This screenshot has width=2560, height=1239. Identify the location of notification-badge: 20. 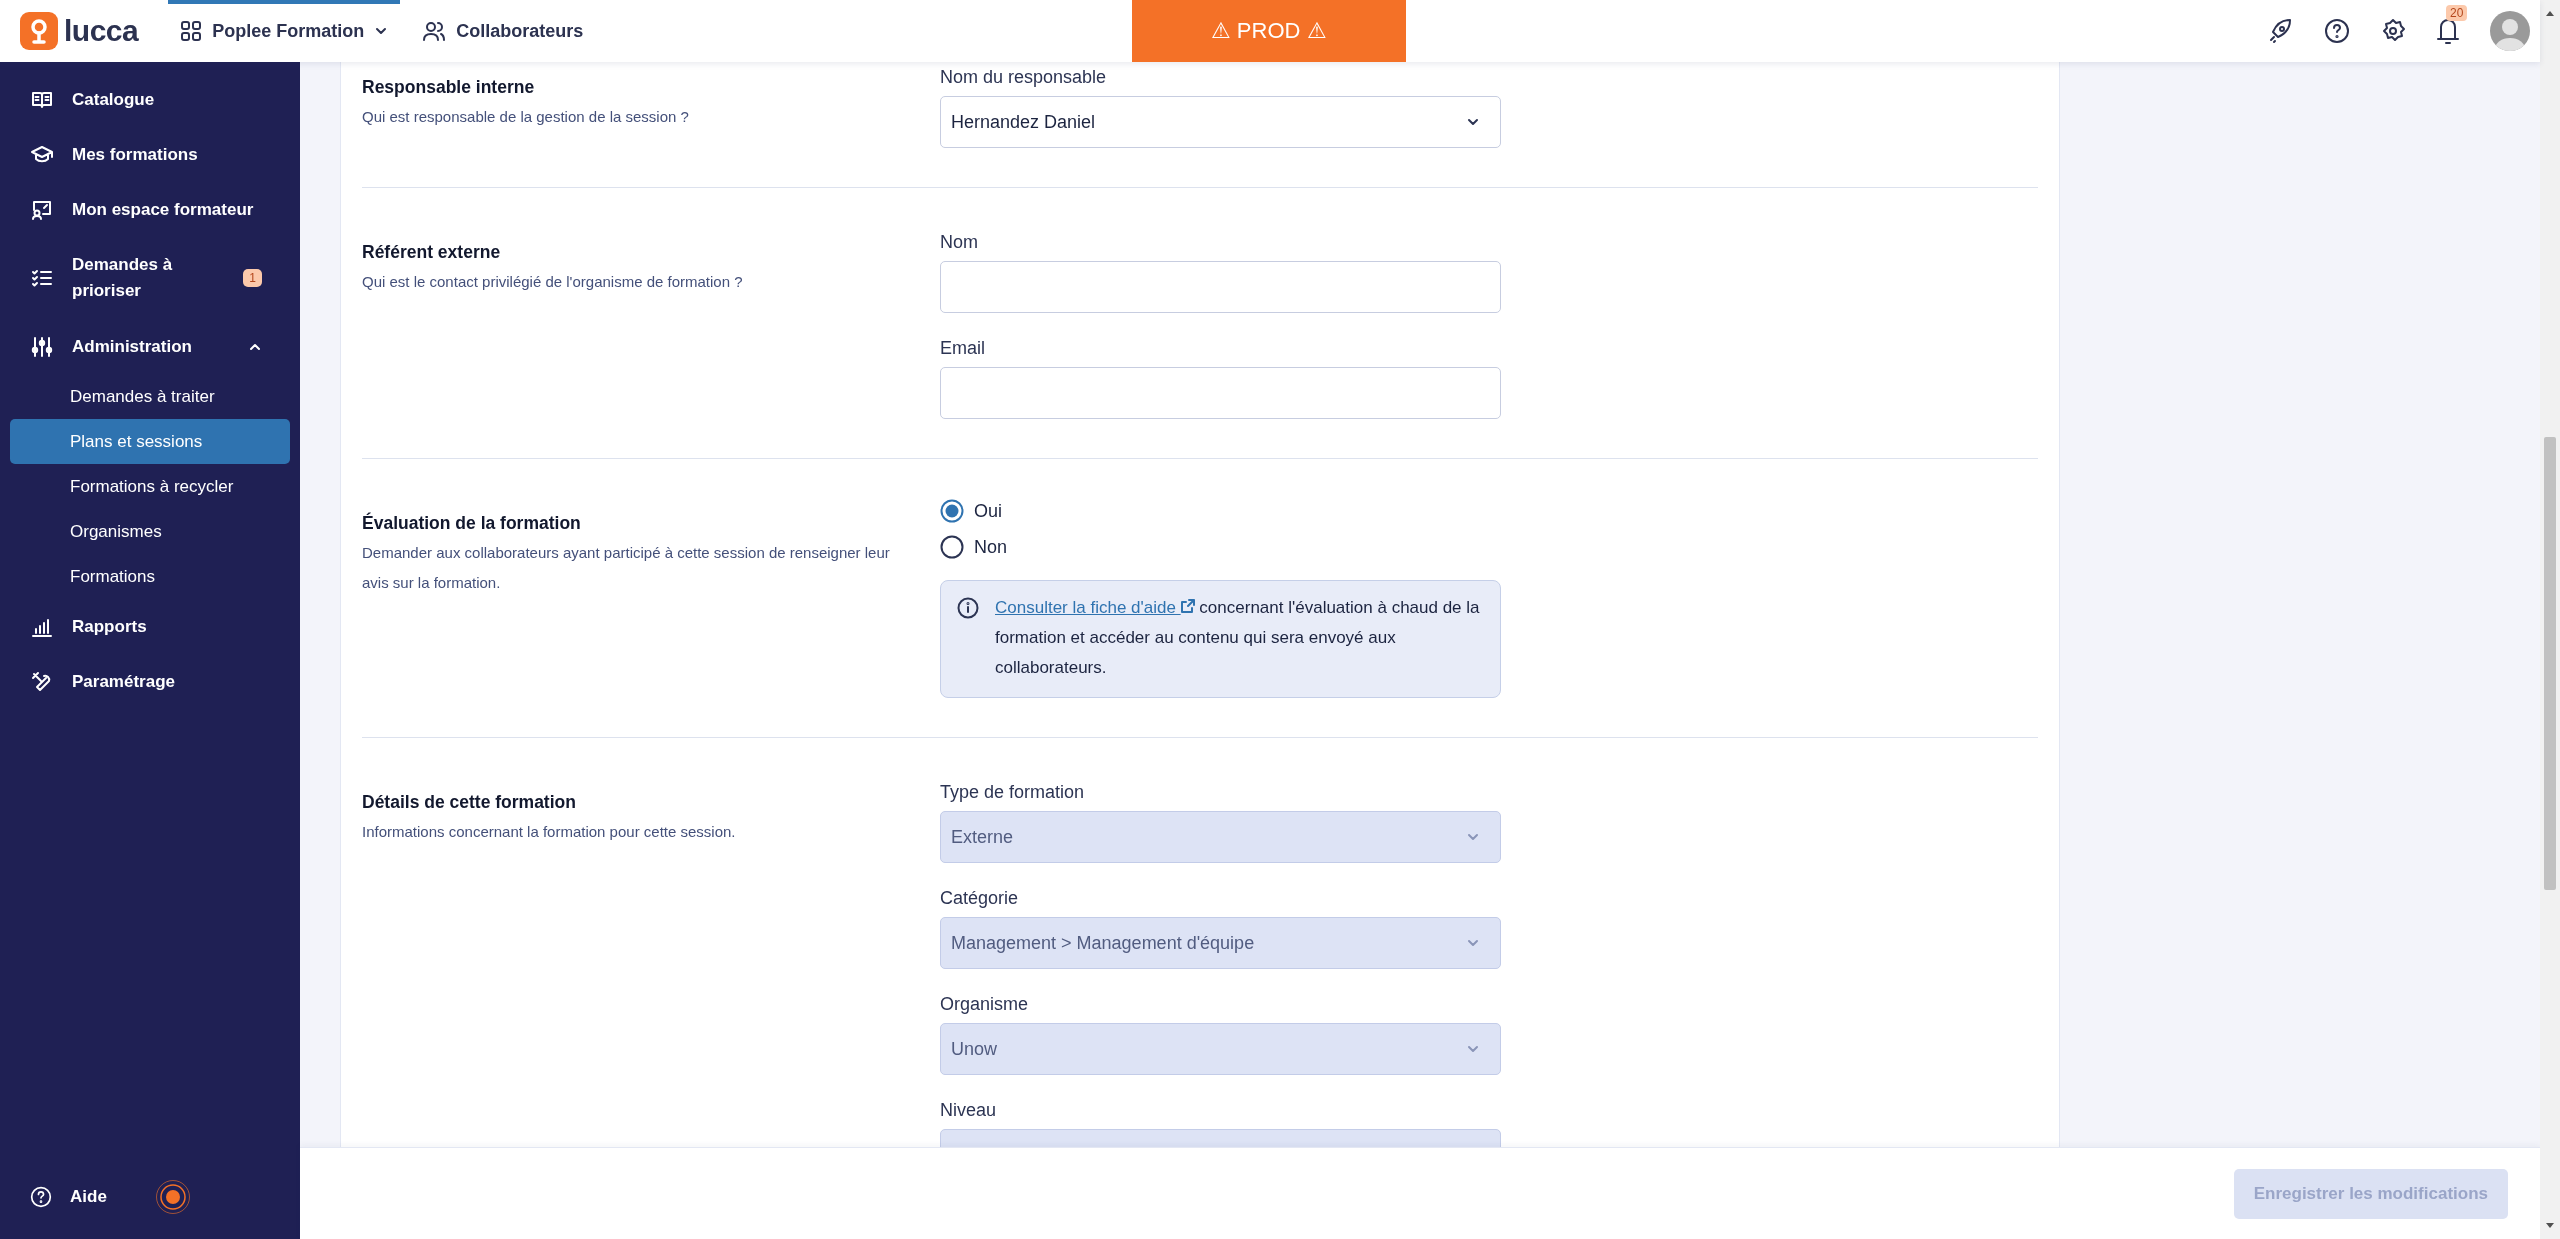
(2457, 13).